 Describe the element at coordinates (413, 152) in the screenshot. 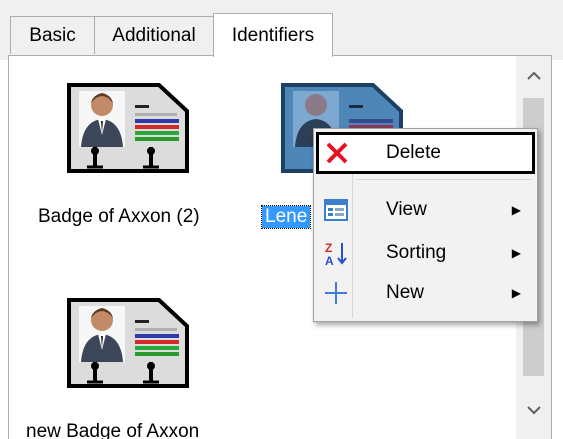

I see `menu-item-label: Delete` at that location.